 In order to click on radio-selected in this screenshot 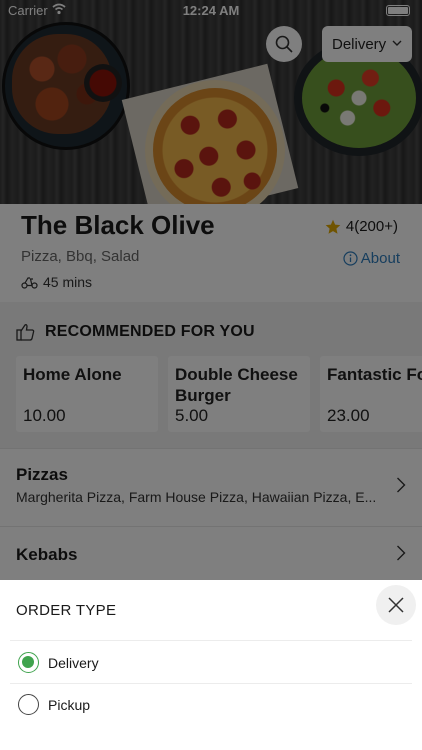, I will do `click(28, 662)`.